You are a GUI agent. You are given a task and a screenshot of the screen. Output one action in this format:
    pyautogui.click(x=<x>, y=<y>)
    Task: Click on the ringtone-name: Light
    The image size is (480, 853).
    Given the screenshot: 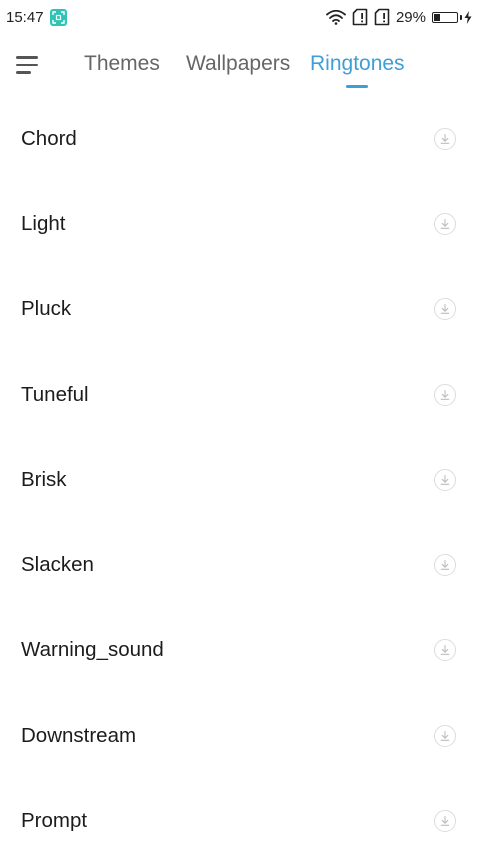 What is the action you would take?
    pyautogui.click(x=43, y=223)
    